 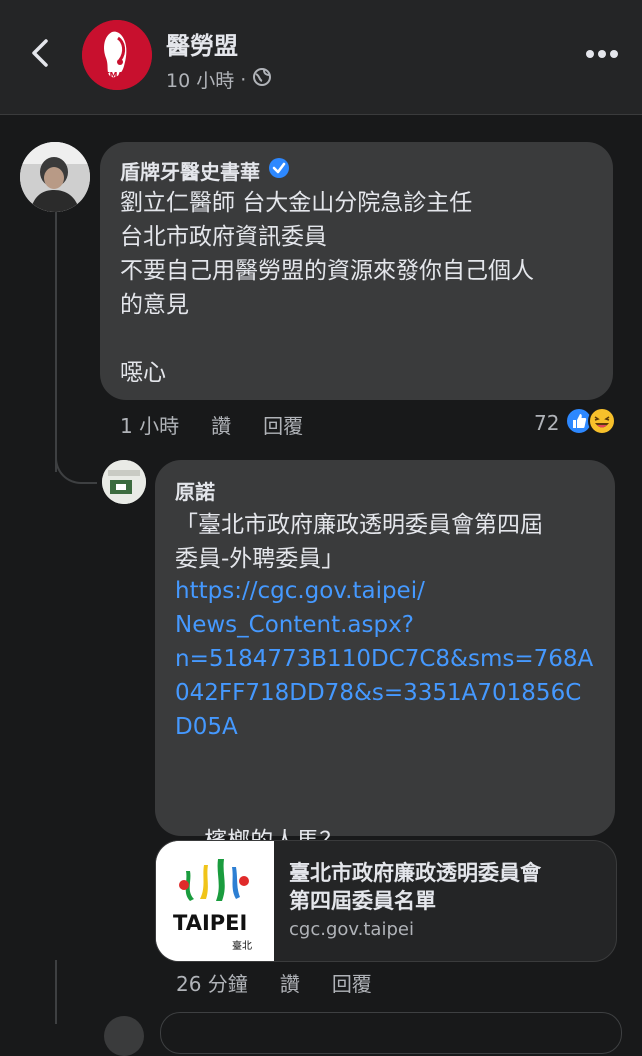 I want to click on comment-actions: 1 小時 讚 回覆, so click(x=211, y=424).